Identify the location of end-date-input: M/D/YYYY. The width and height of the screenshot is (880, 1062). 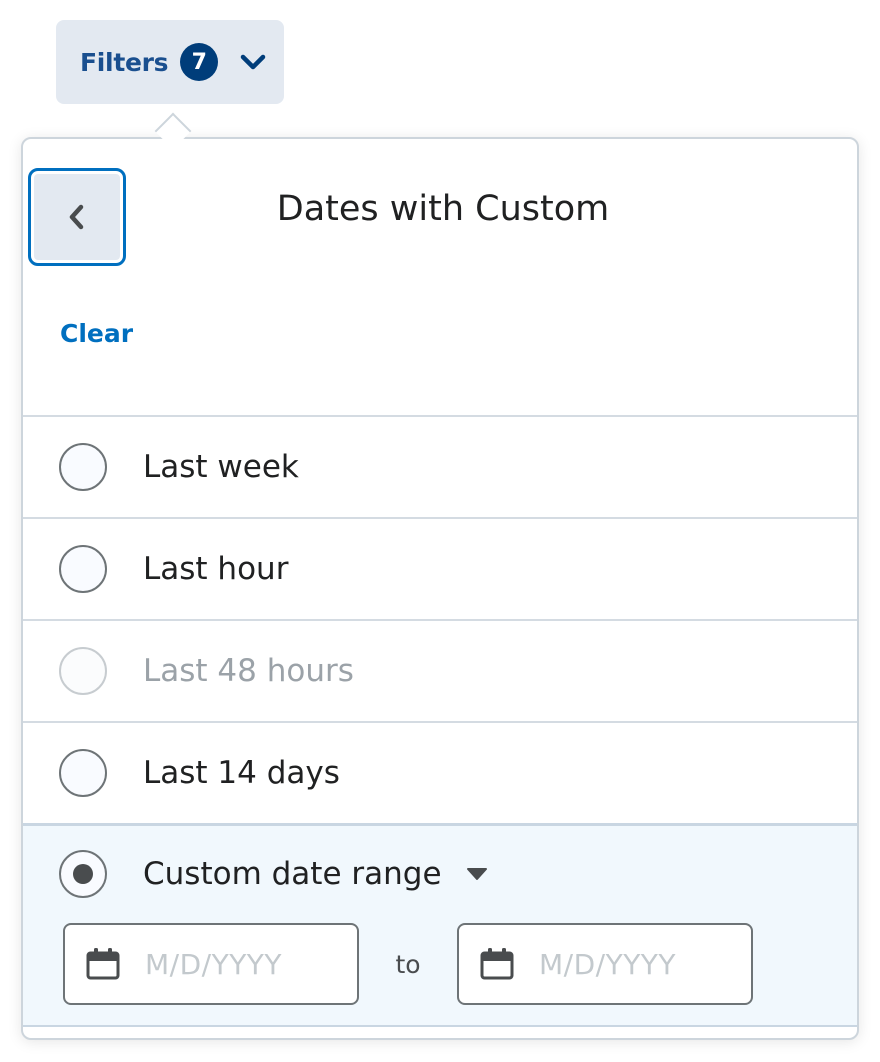
(605, 964).